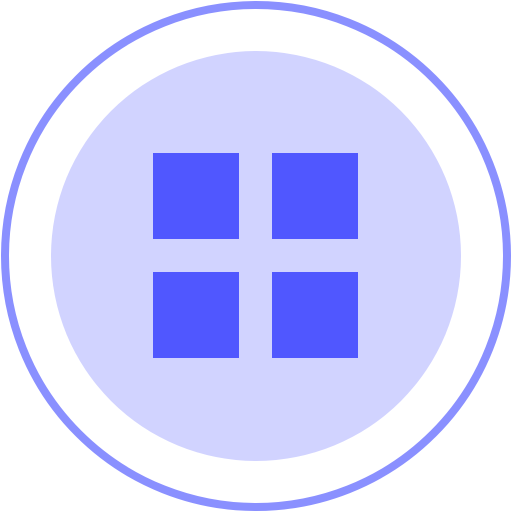 The image size is (512, 512). I want to click on grid-tile-top-left, so click(196, 196).